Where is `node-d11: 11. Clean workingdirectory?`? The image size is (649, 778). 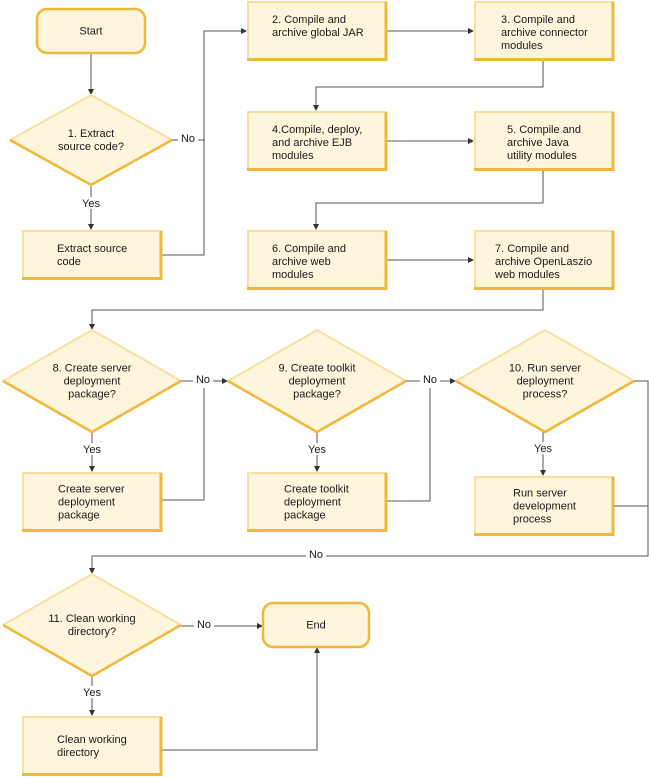 node-d11: 11. Clean workingdirectory? is located at coordinates (92, 625).